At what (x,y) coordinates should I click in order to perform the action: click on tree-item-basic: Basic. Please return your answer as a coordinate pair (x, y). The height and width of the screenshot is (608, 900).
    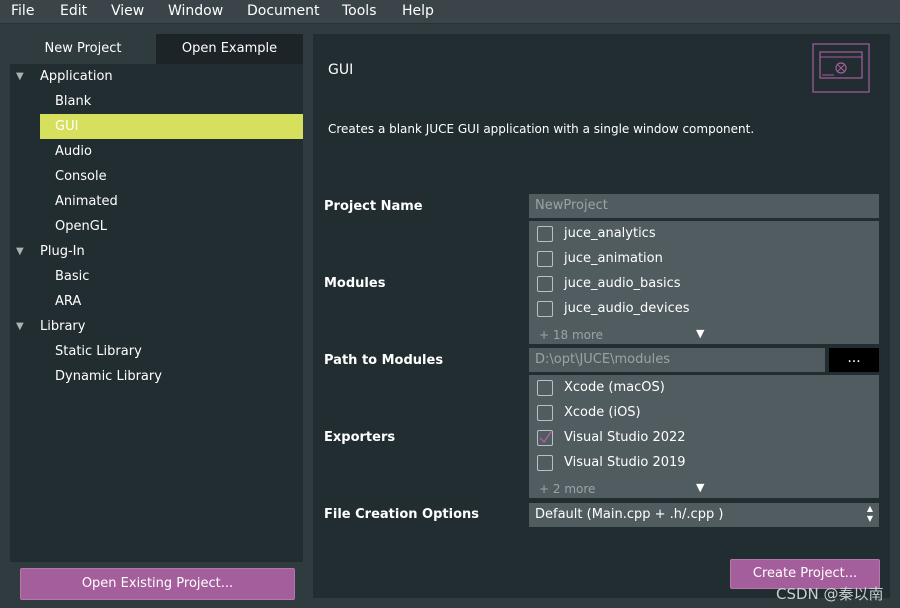
    Looking at the image, I should click on (72, 276).